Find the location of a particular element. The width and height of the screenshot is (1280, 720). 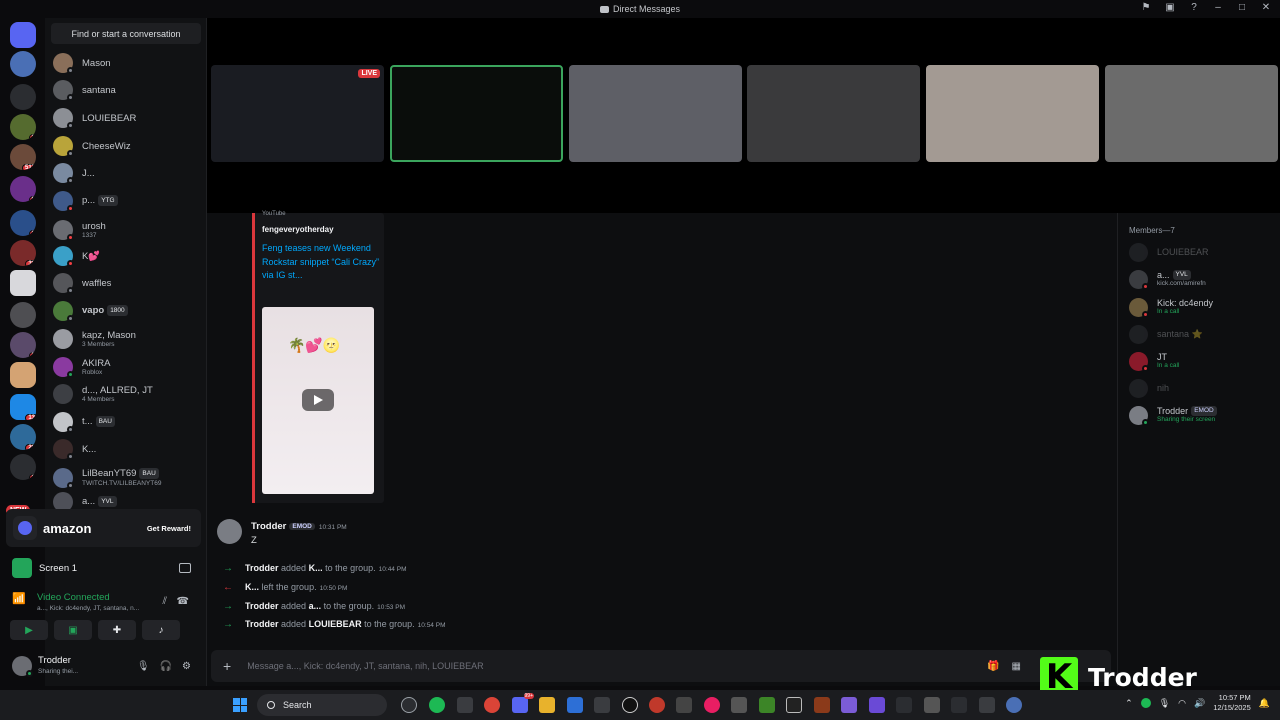

soundboard-button: ♪ is located at coordinates (161, 630).